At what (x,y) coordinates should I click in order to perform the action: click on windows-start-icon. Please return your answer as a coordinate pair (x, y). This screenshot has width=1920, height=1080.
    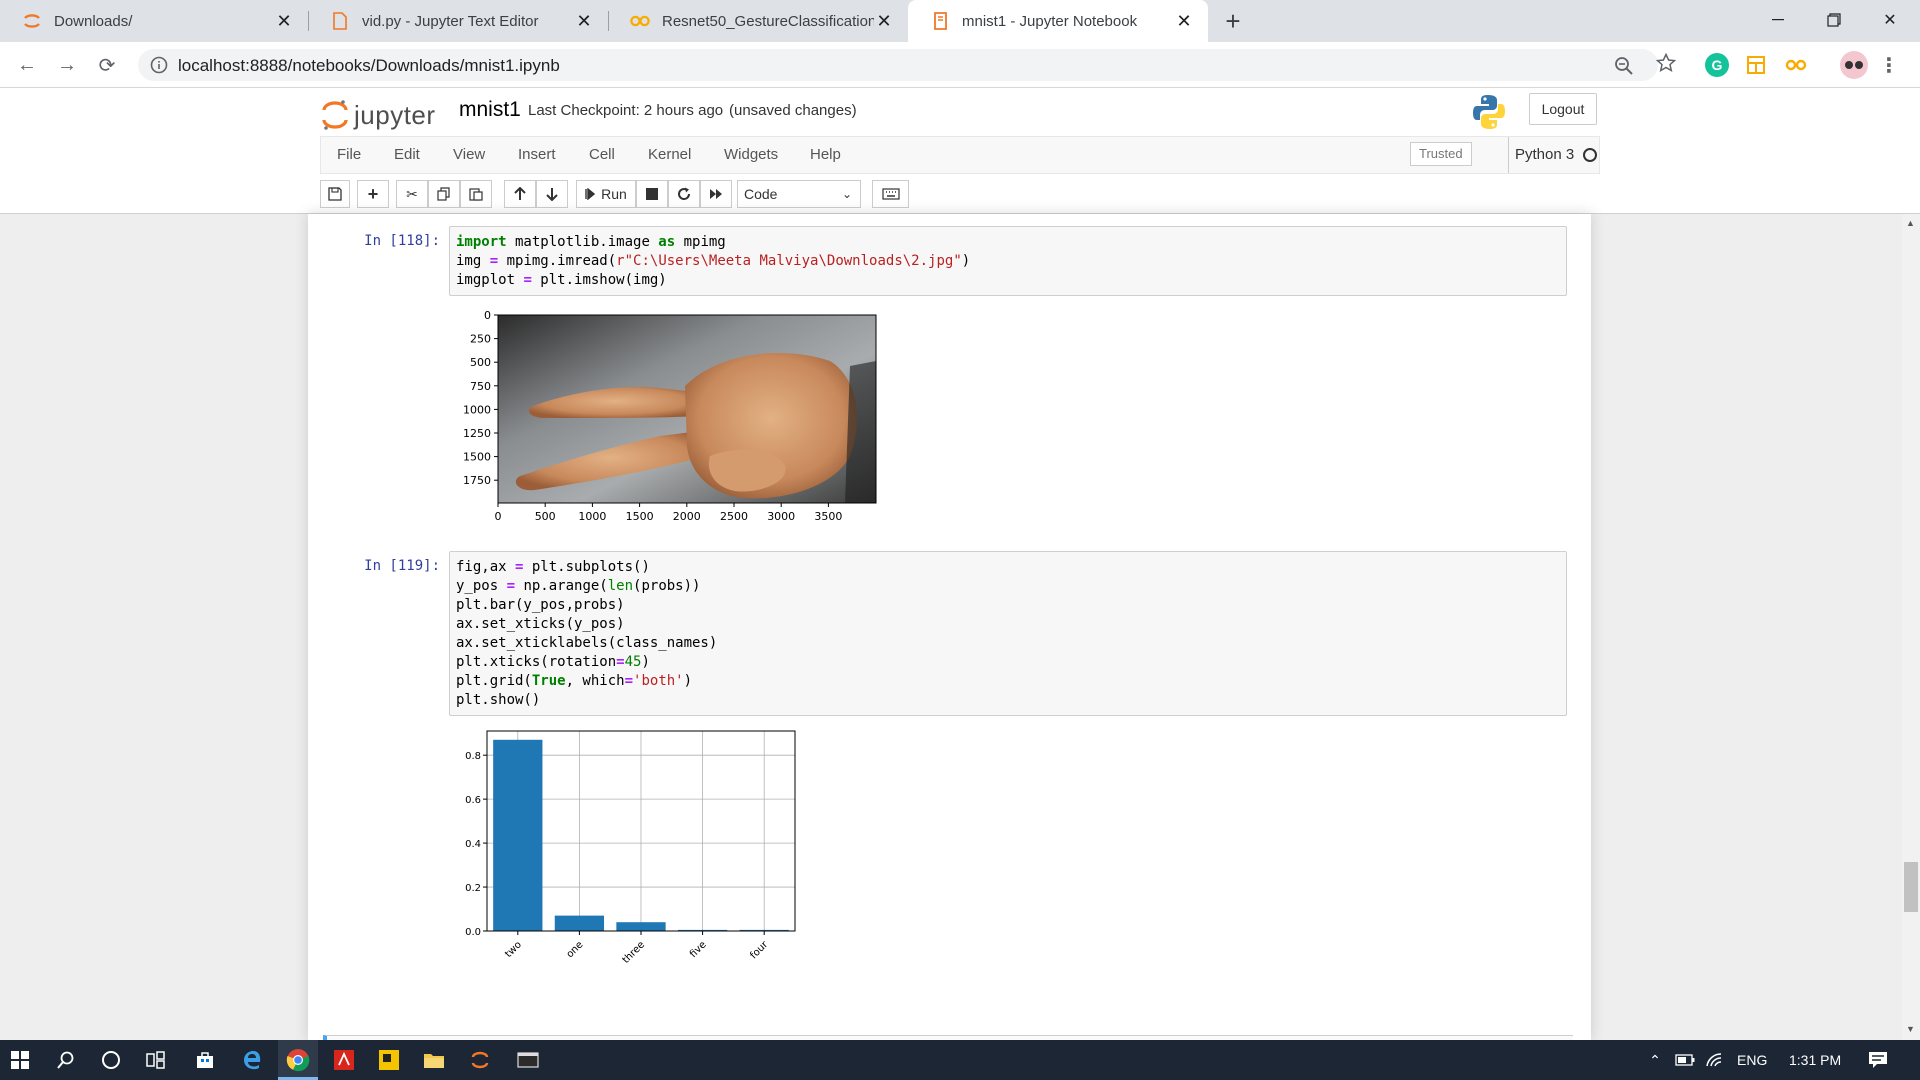
    Looking at the image, I should click on (20, 1060).